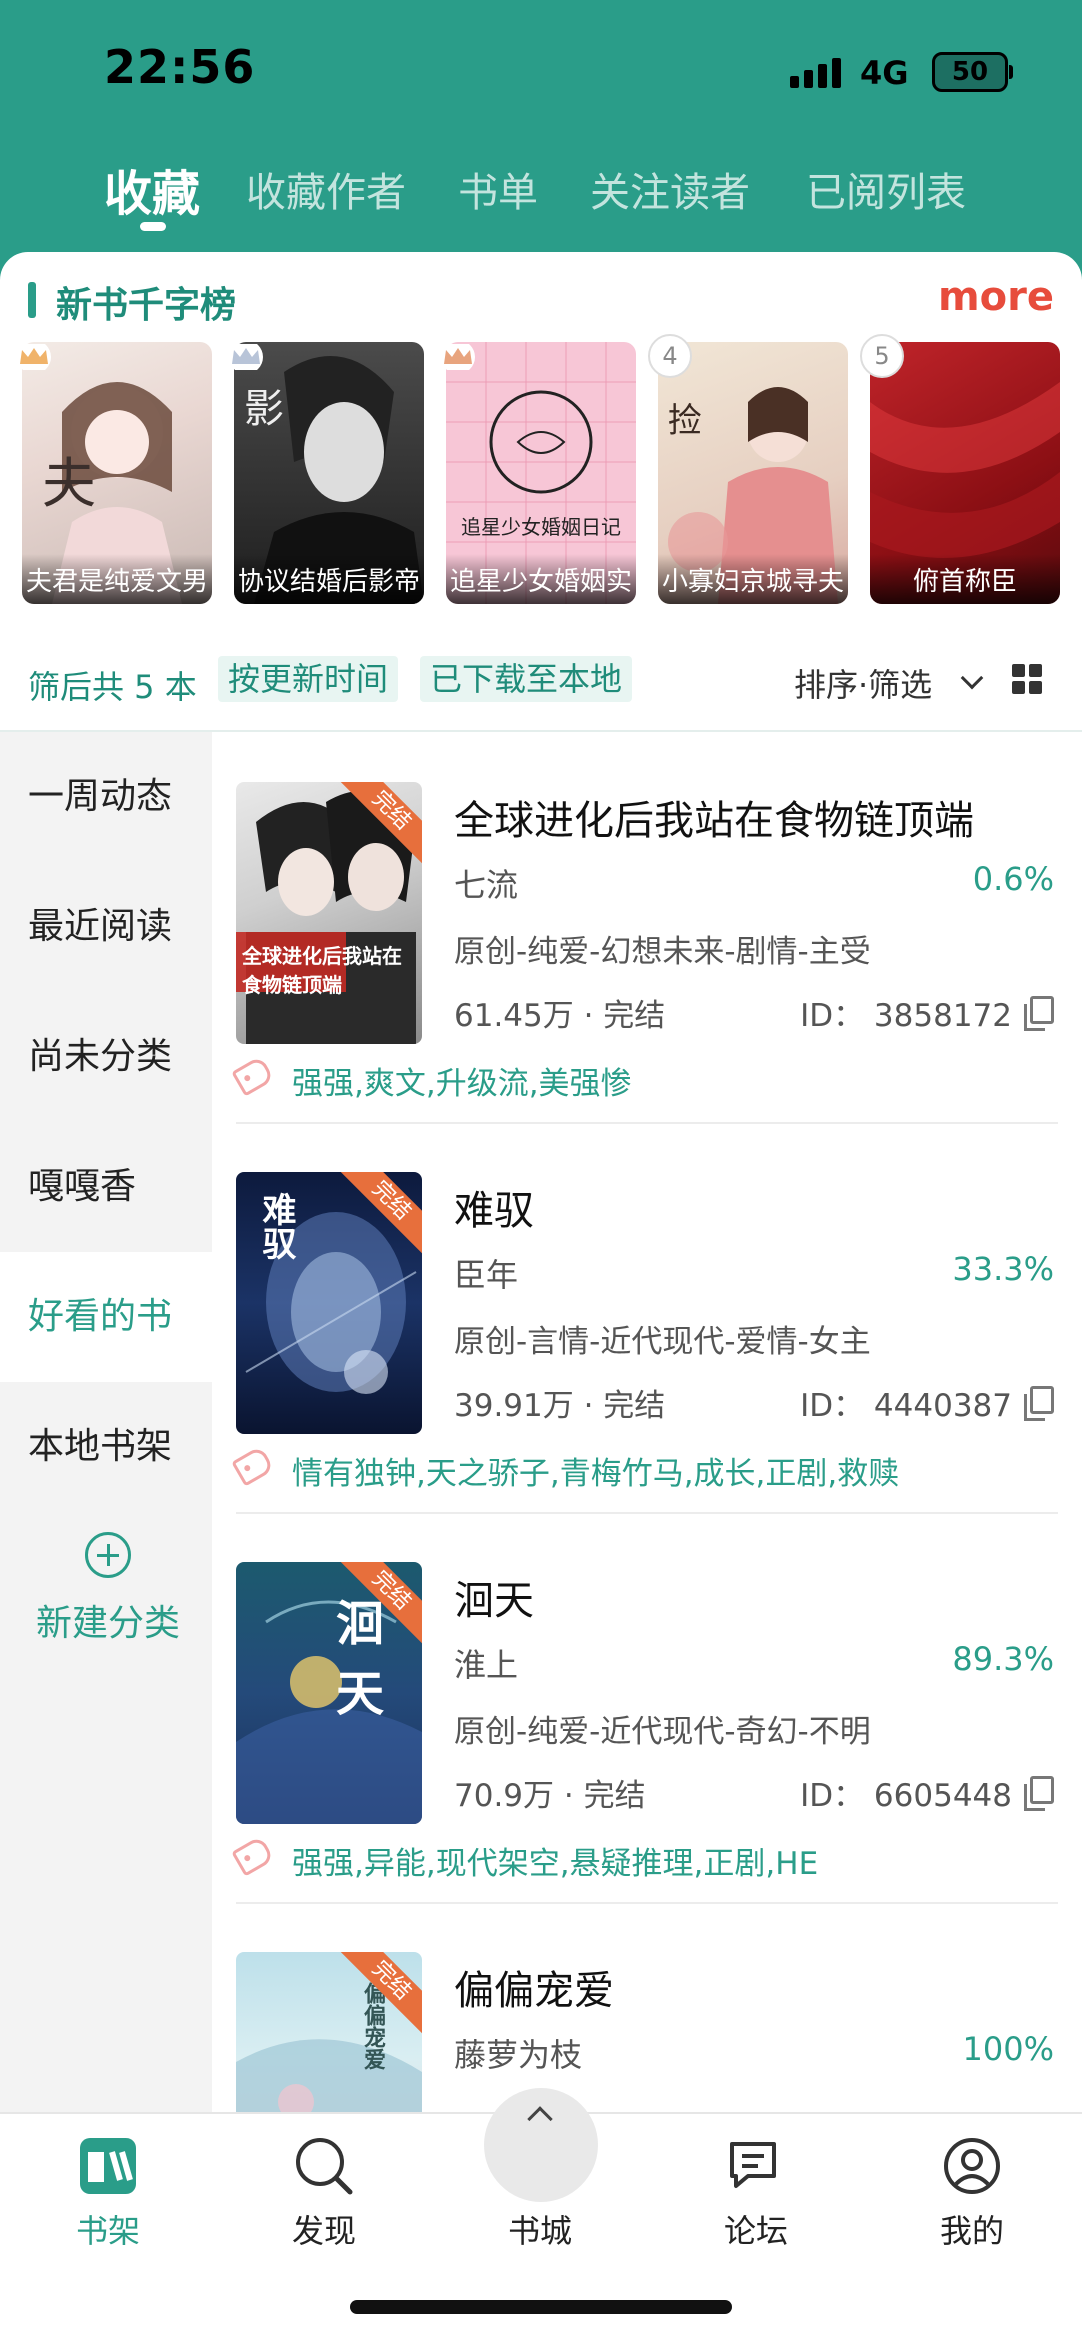  What do you see at coordinates (972, 678) in the screenshot?
I see `chevron-down-icon` at bounding box center [972, 678].